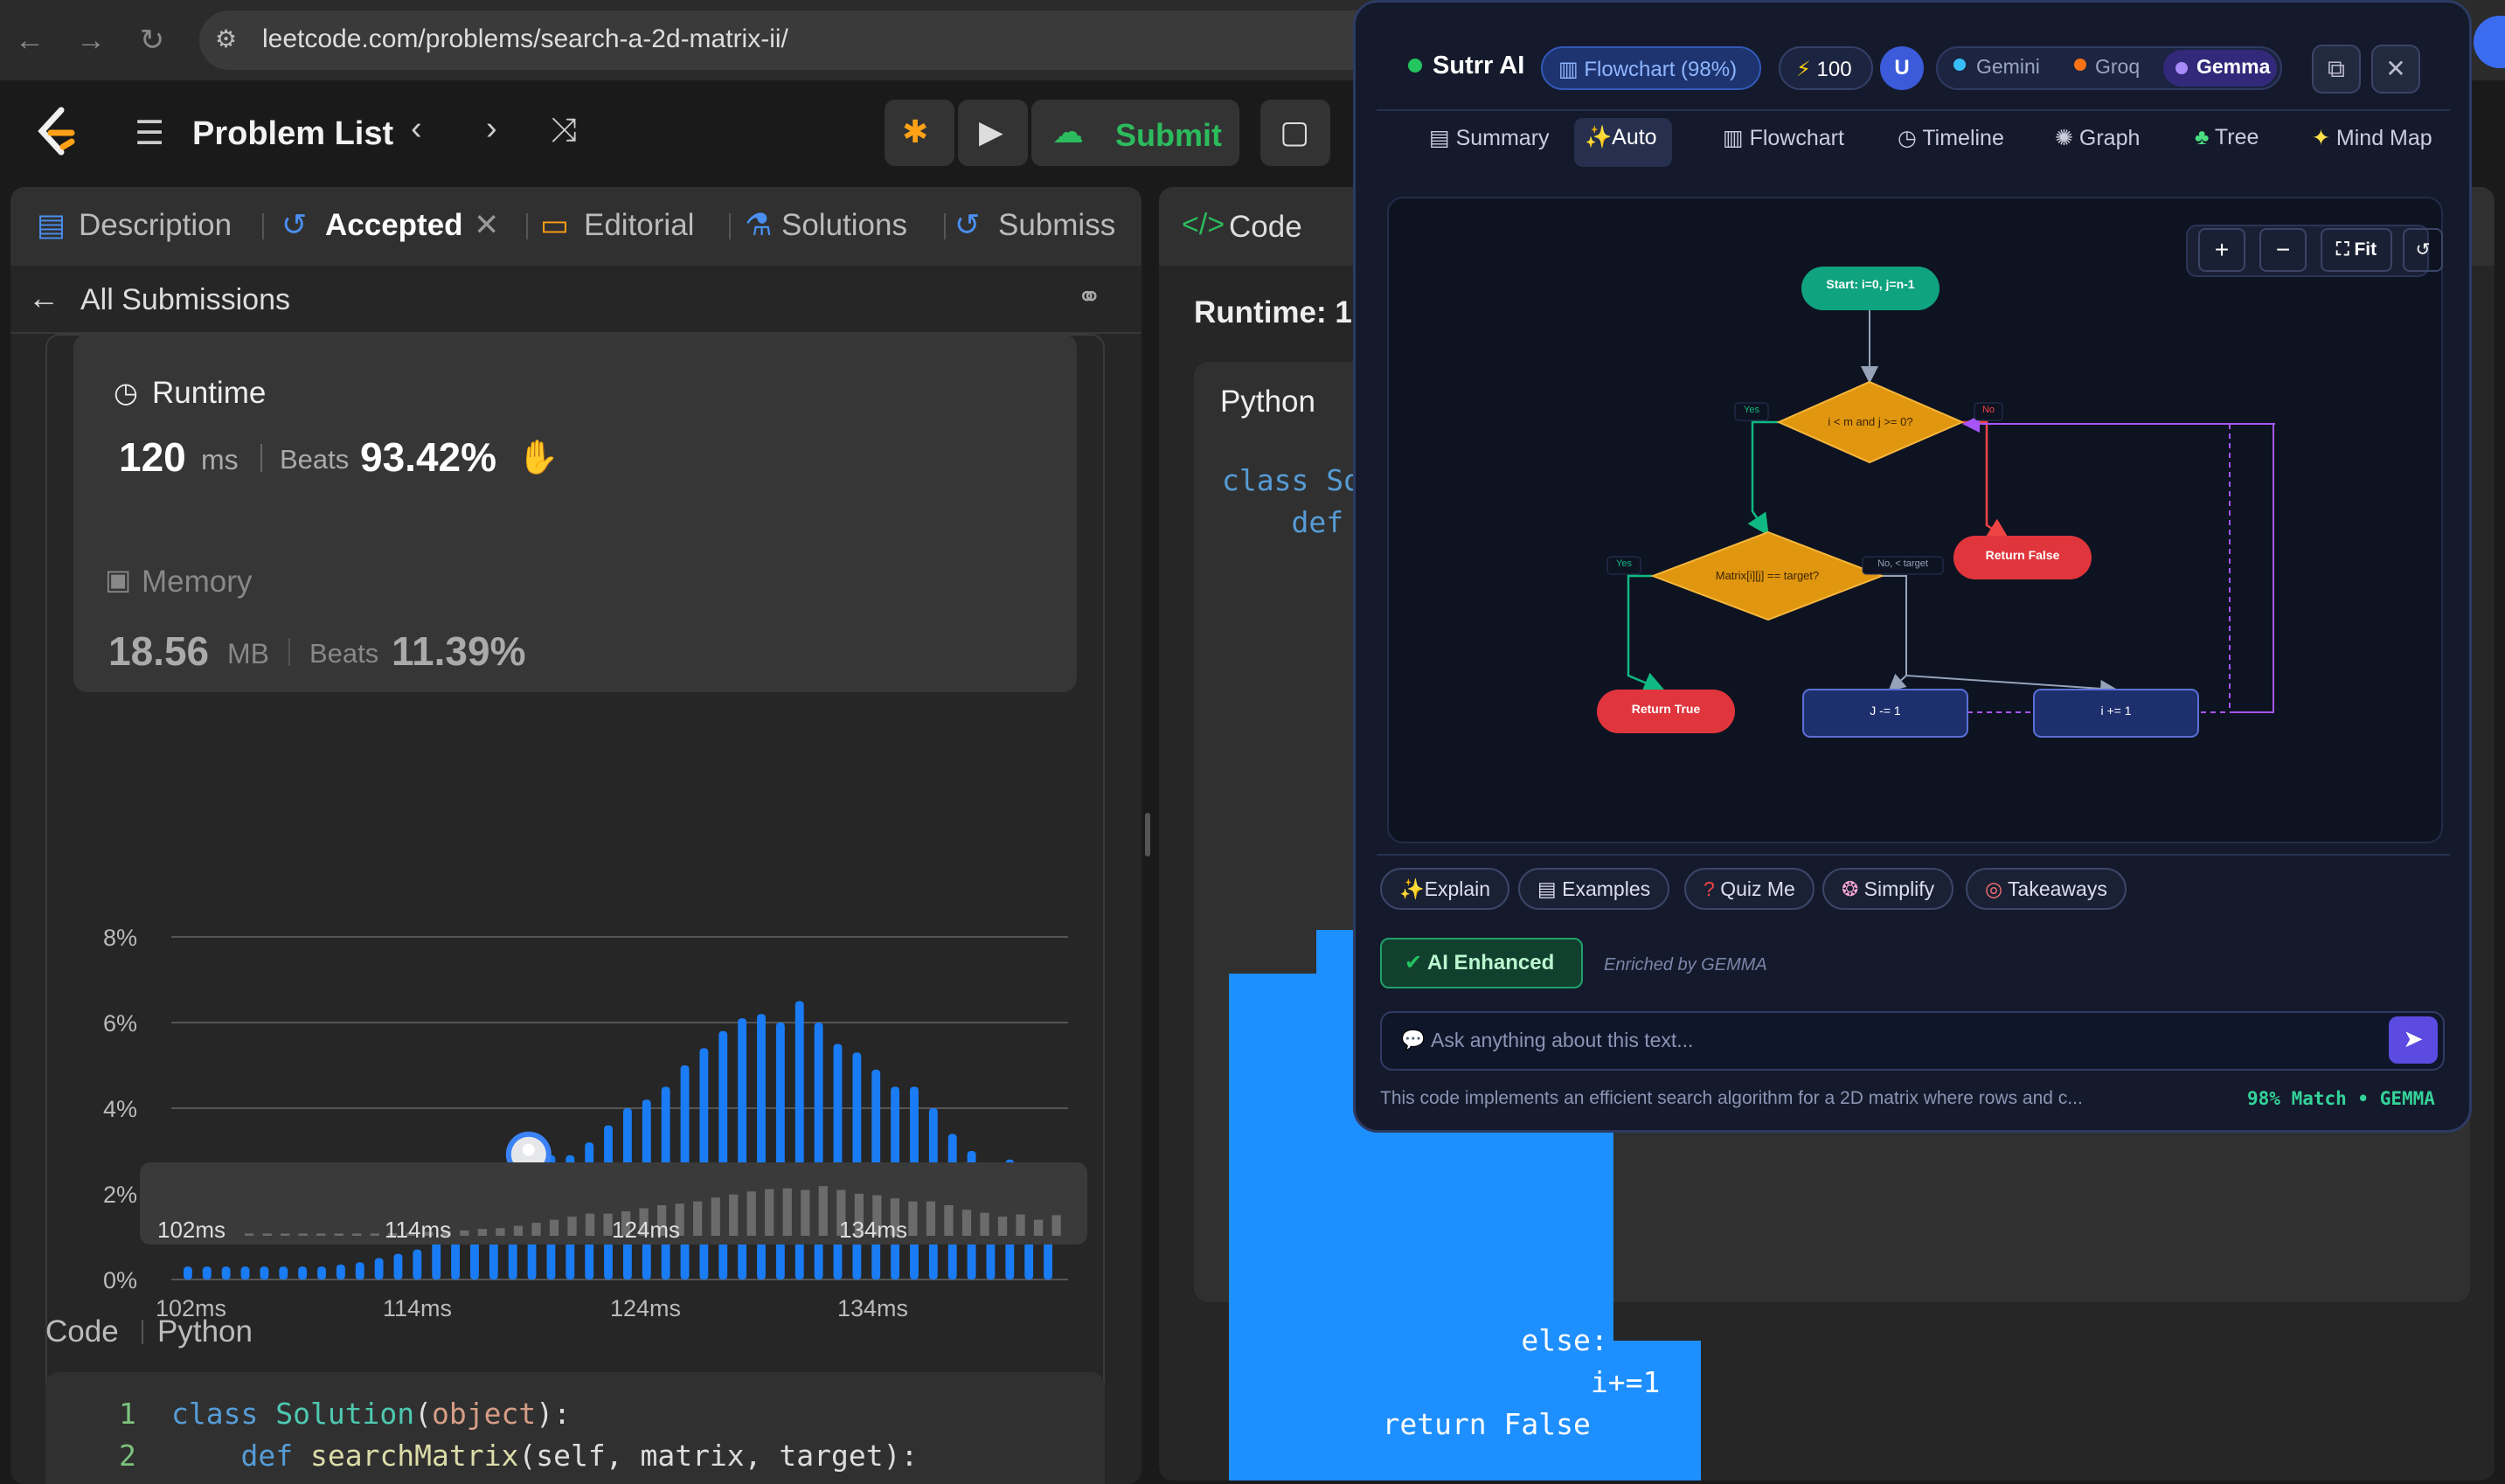 This screenshot has height=1484, width=2505. What do you see at coordinates (156, 225) in the screenshot?
I see `tab-description: Description` at bounding box center [156, 225].